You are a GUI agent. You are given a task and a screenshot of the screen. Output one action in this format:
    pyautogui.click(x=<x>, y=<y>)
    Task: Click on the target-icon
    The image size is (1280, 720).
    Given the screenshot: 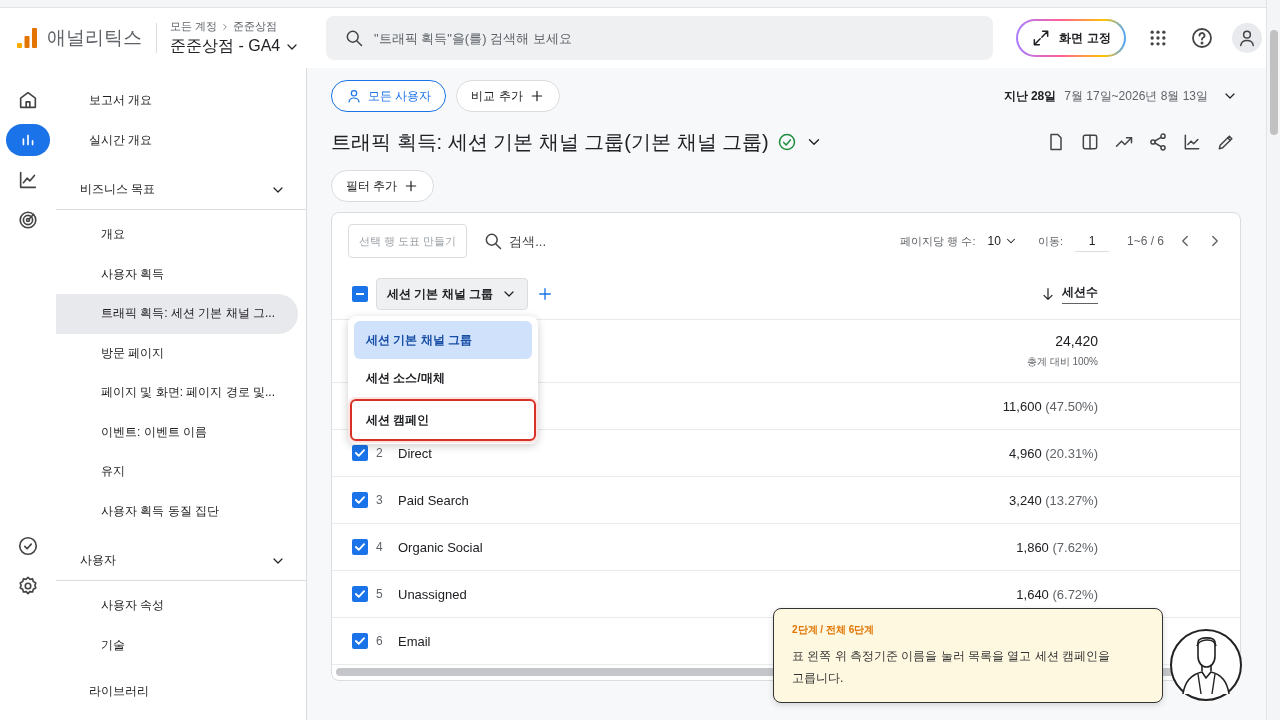 What is the action you would take?
    pyautogui.click(x=28, y=220)
    